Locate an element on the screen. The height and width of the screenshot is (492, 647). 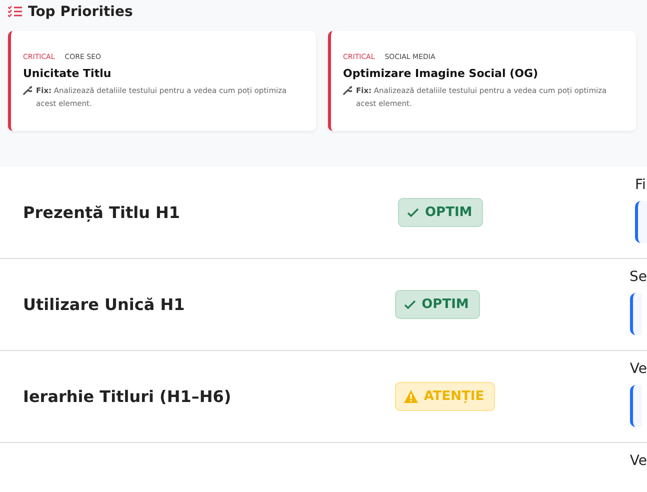
status-badge: ATENȚIE is located at coordinates (445, 396).